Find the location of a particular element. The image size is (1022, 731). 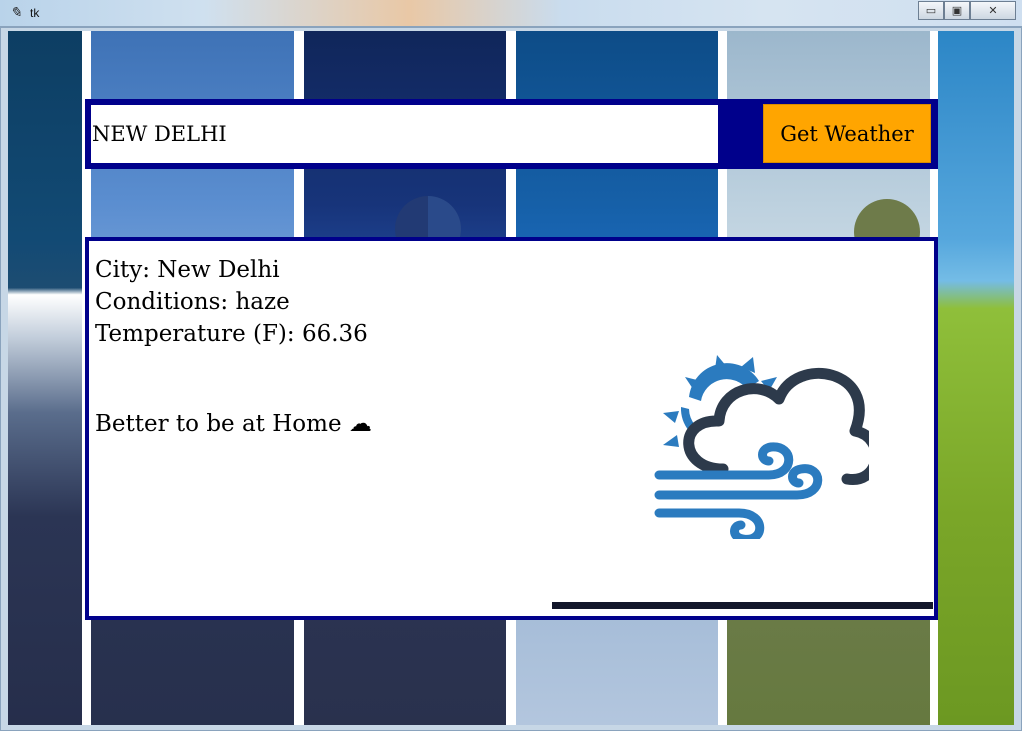

window-title: tk is located at coordinates (35, 13).